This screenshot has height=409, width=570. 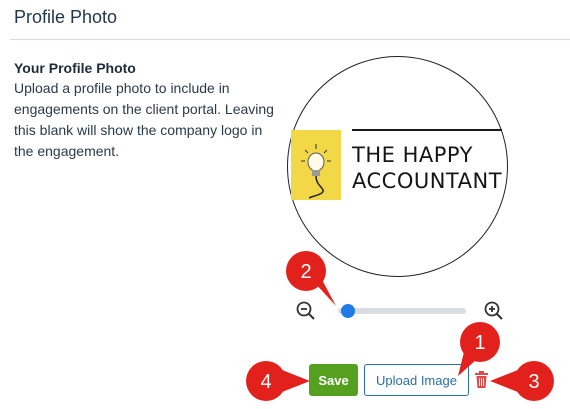 What do you see at coordinates (66, 17) in the screenshot?
I see `section-title: Profile Photo` at bounding box center [66, 17].